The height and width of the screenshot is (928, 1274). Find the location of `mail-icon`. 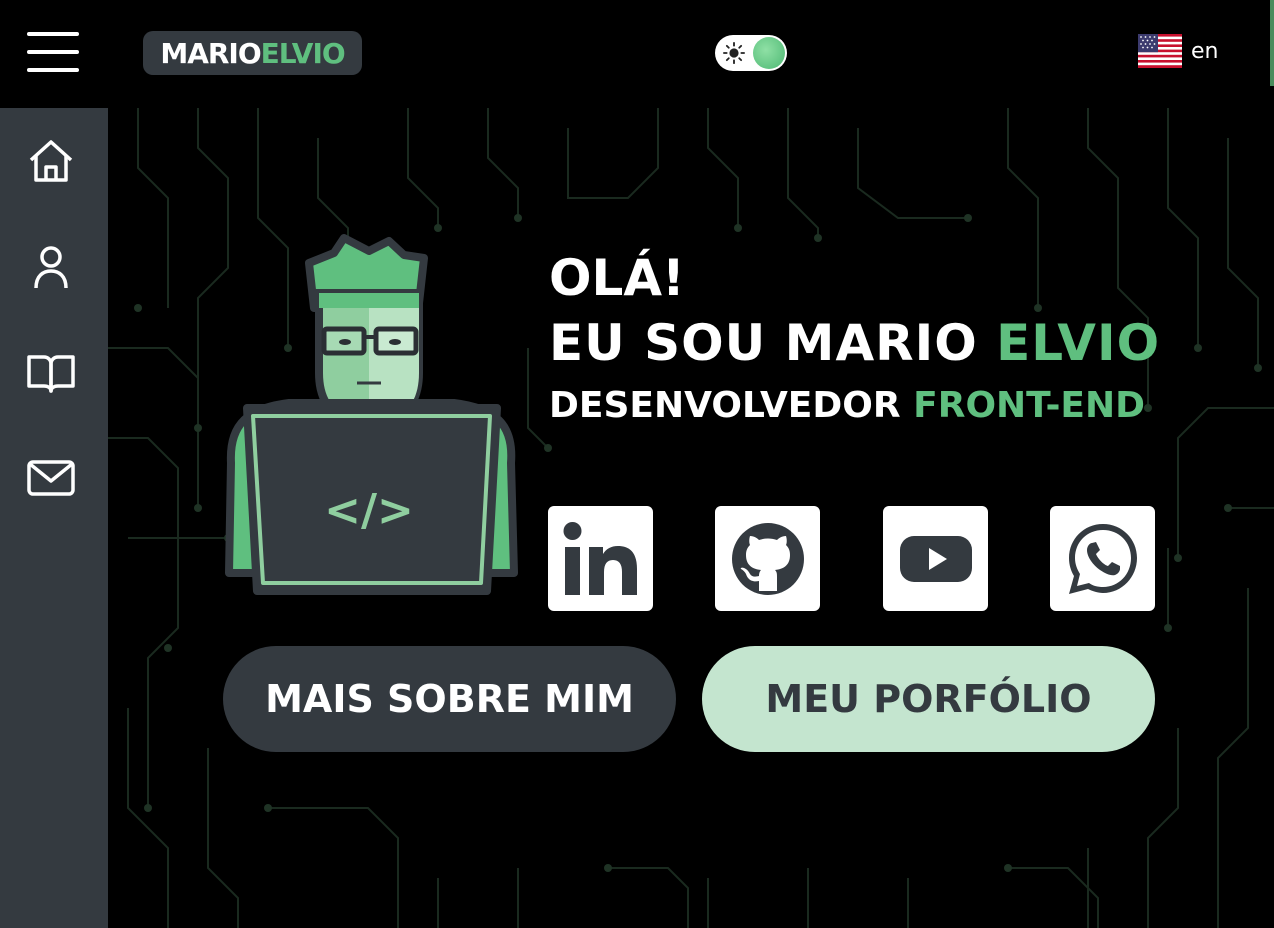

mail-icon is located at coordinates (51, 478).